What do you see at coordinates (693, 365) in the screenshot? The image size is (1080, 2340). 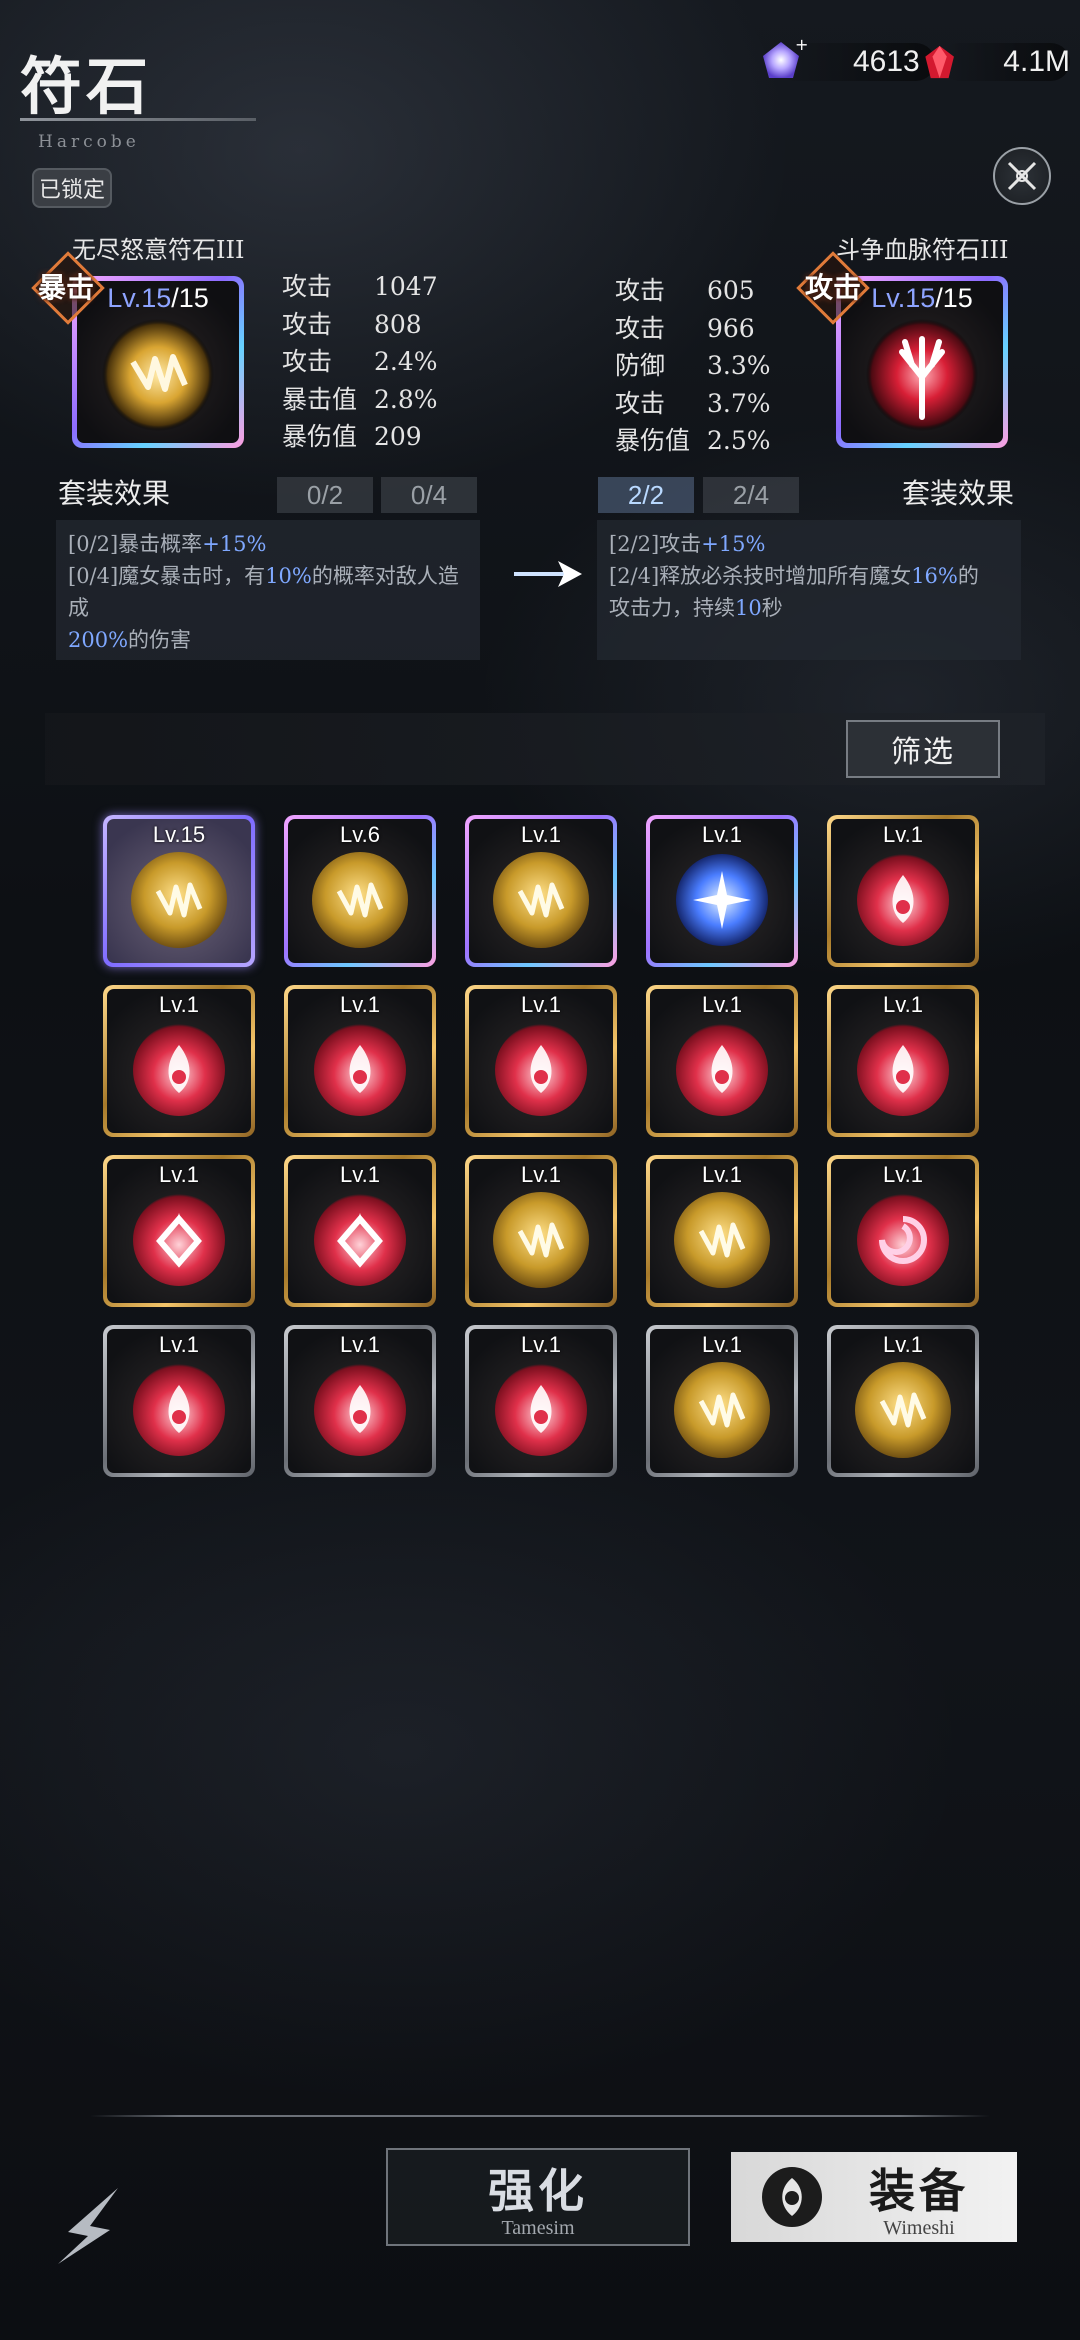 I see `compare-rune-stats: 攻击 605 攻击 966 防御 3.3% 攻击 3.7% 暴伤值 2.5%` at bounding box center [693, 365].